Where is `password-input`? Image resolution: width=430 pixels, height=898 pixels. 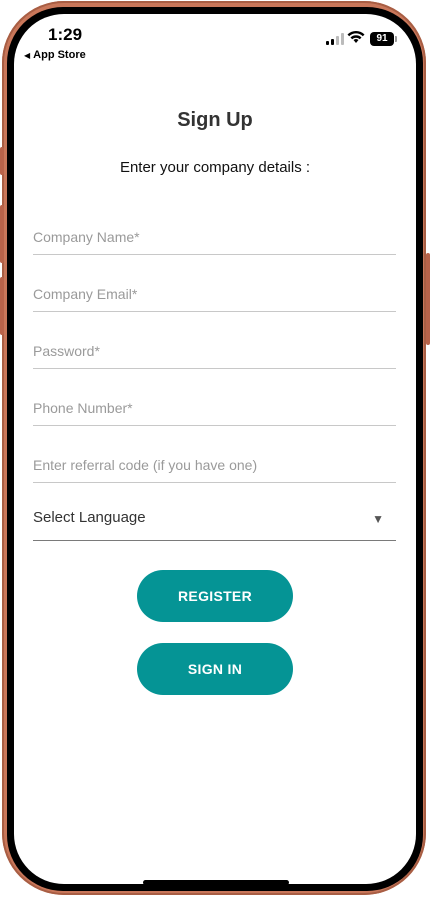
password-input is located at coordinates (214, 351).